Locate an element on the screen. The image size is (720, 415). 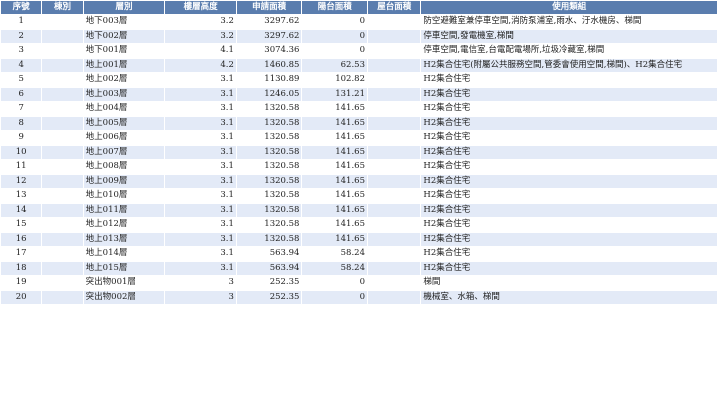
cell-height: 4.2 is located at coordinates (200, 65).